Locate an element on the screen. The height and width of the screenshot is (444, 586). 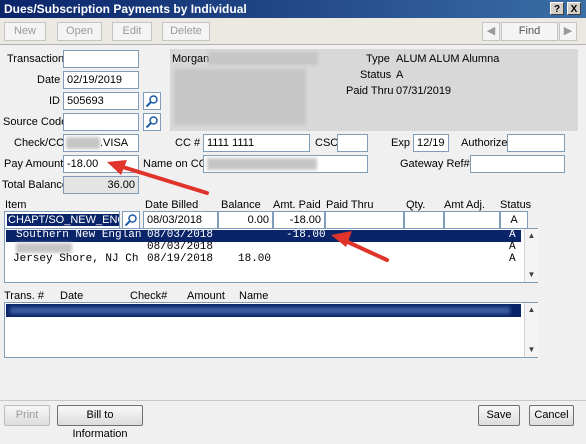
transactions-scrollbar: ▲ ▼ is located at coordinates (531, 330).